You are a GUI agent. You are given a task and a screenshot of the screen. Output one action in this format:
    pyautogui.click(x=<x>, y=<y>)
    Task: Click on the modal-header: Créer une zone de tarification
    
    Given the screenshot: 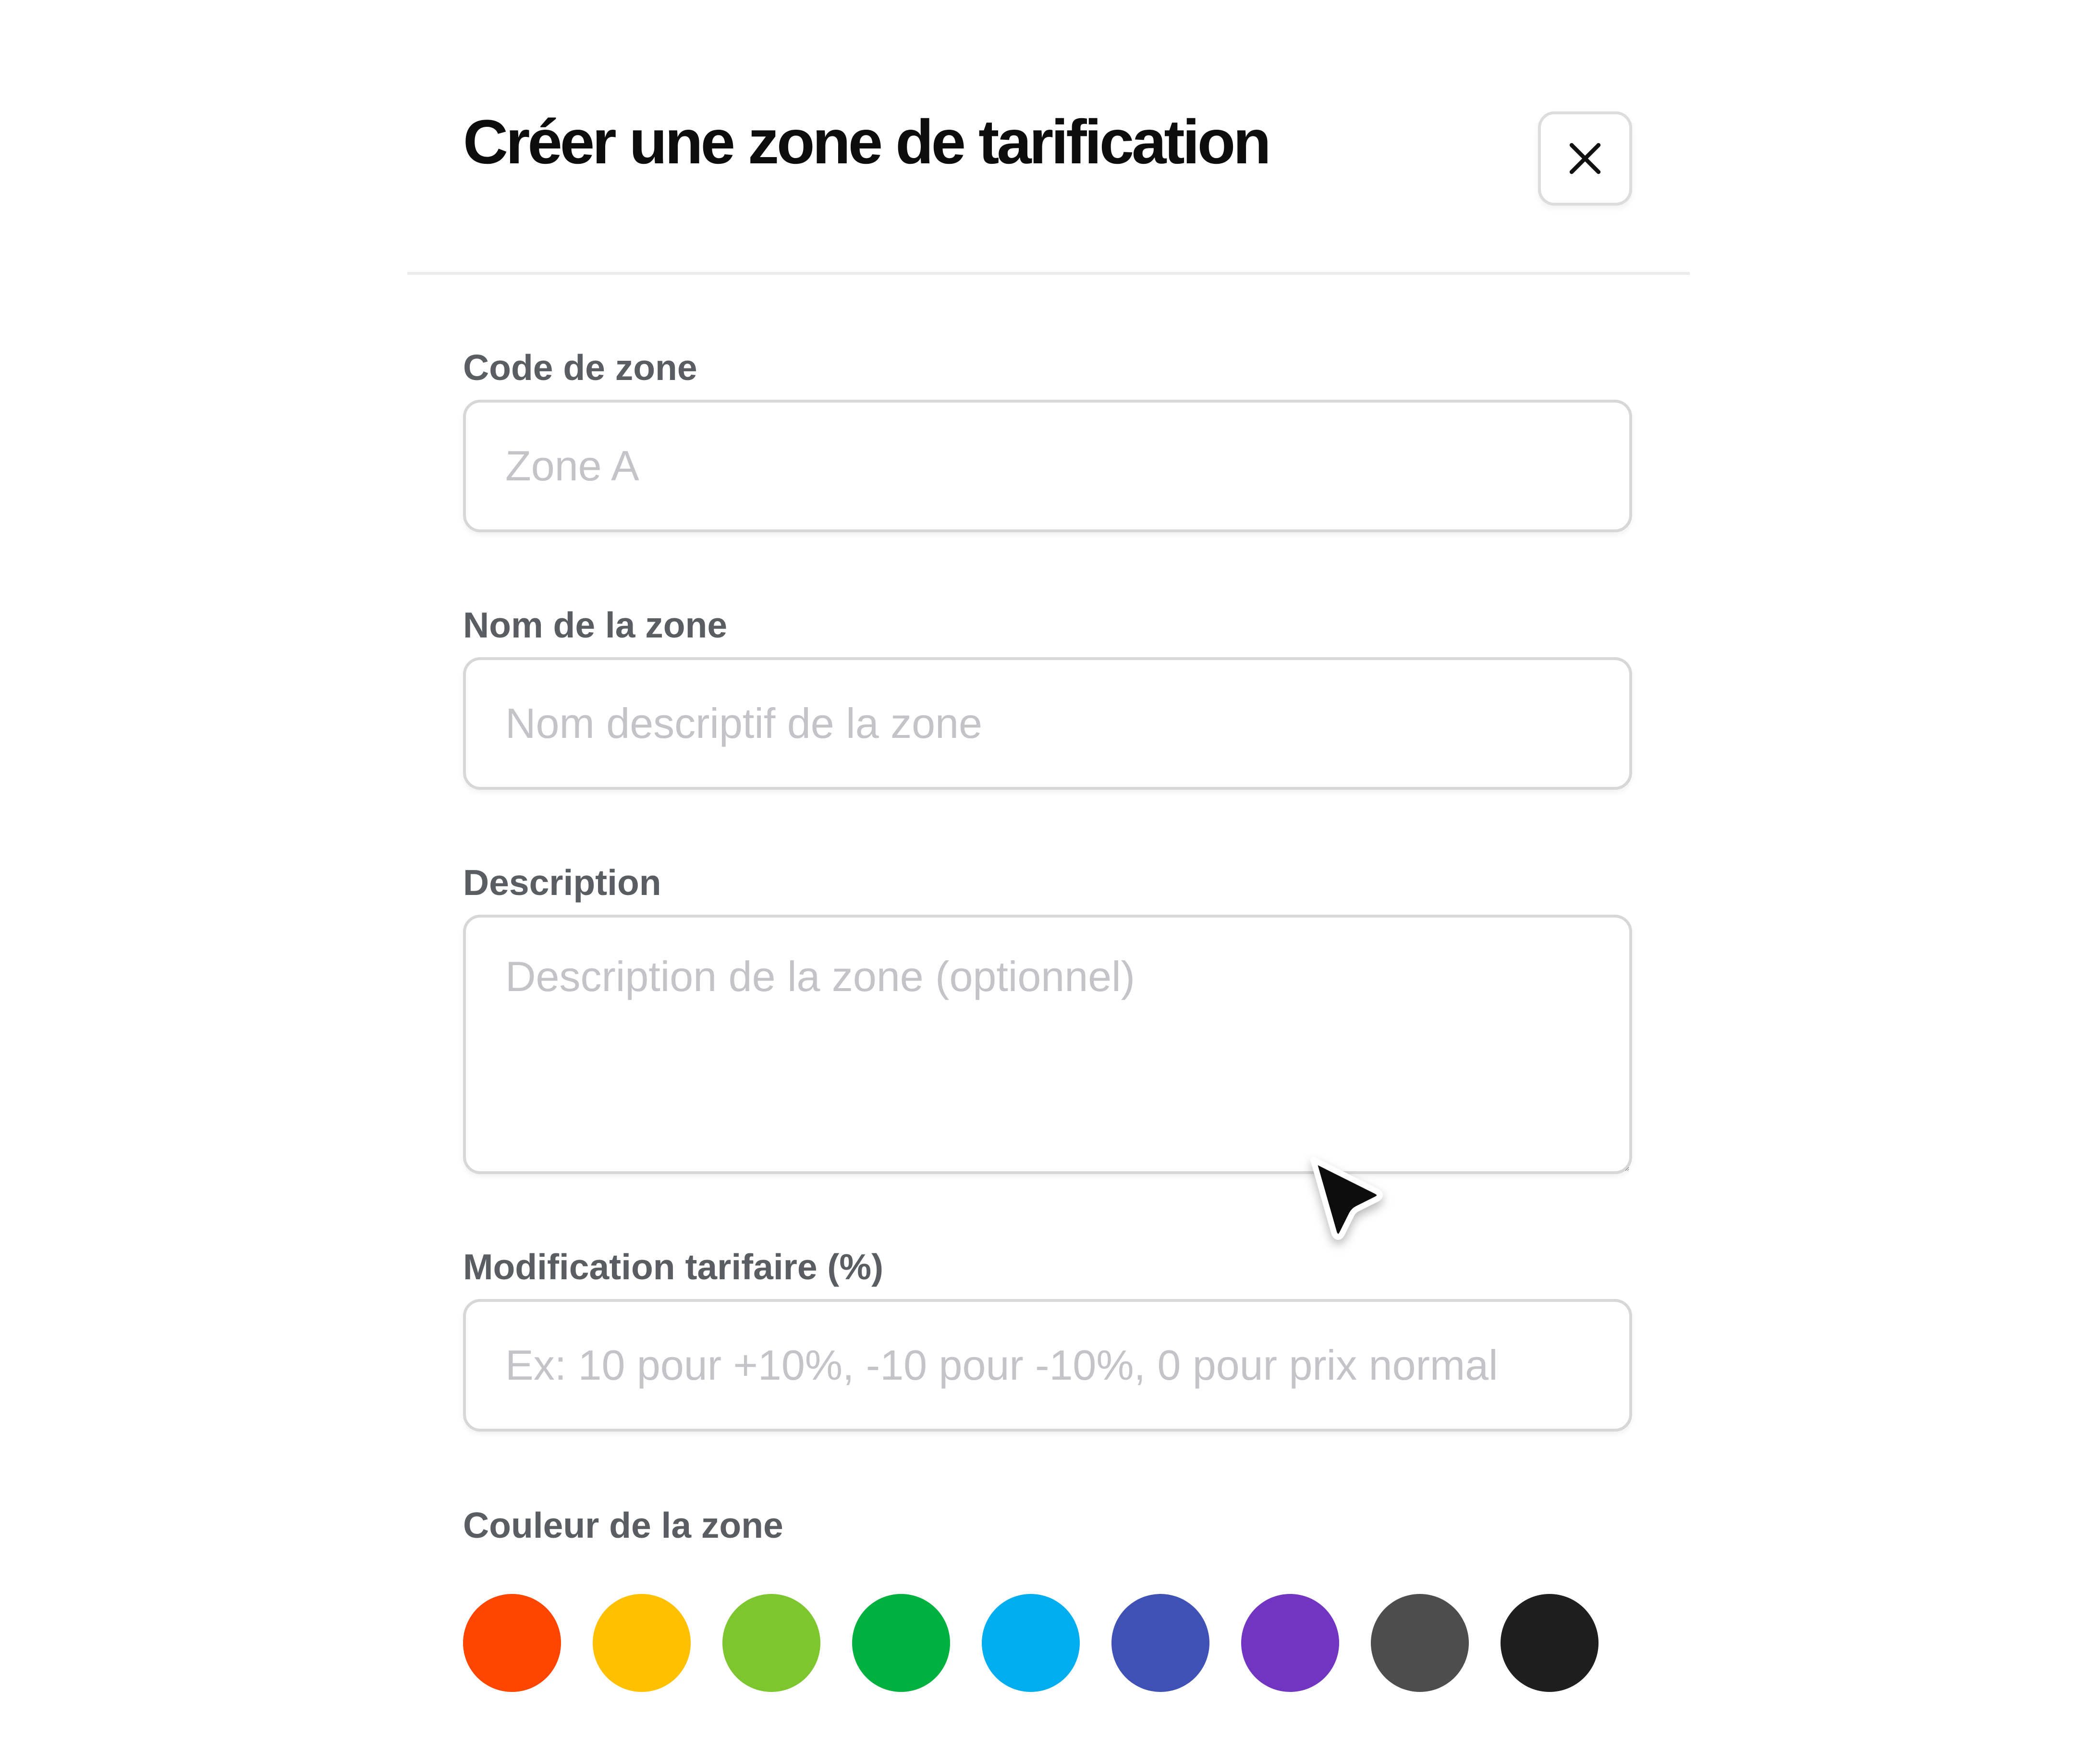 What is the action you would take?
    pyautogui.click(x=1048, y=137)
    